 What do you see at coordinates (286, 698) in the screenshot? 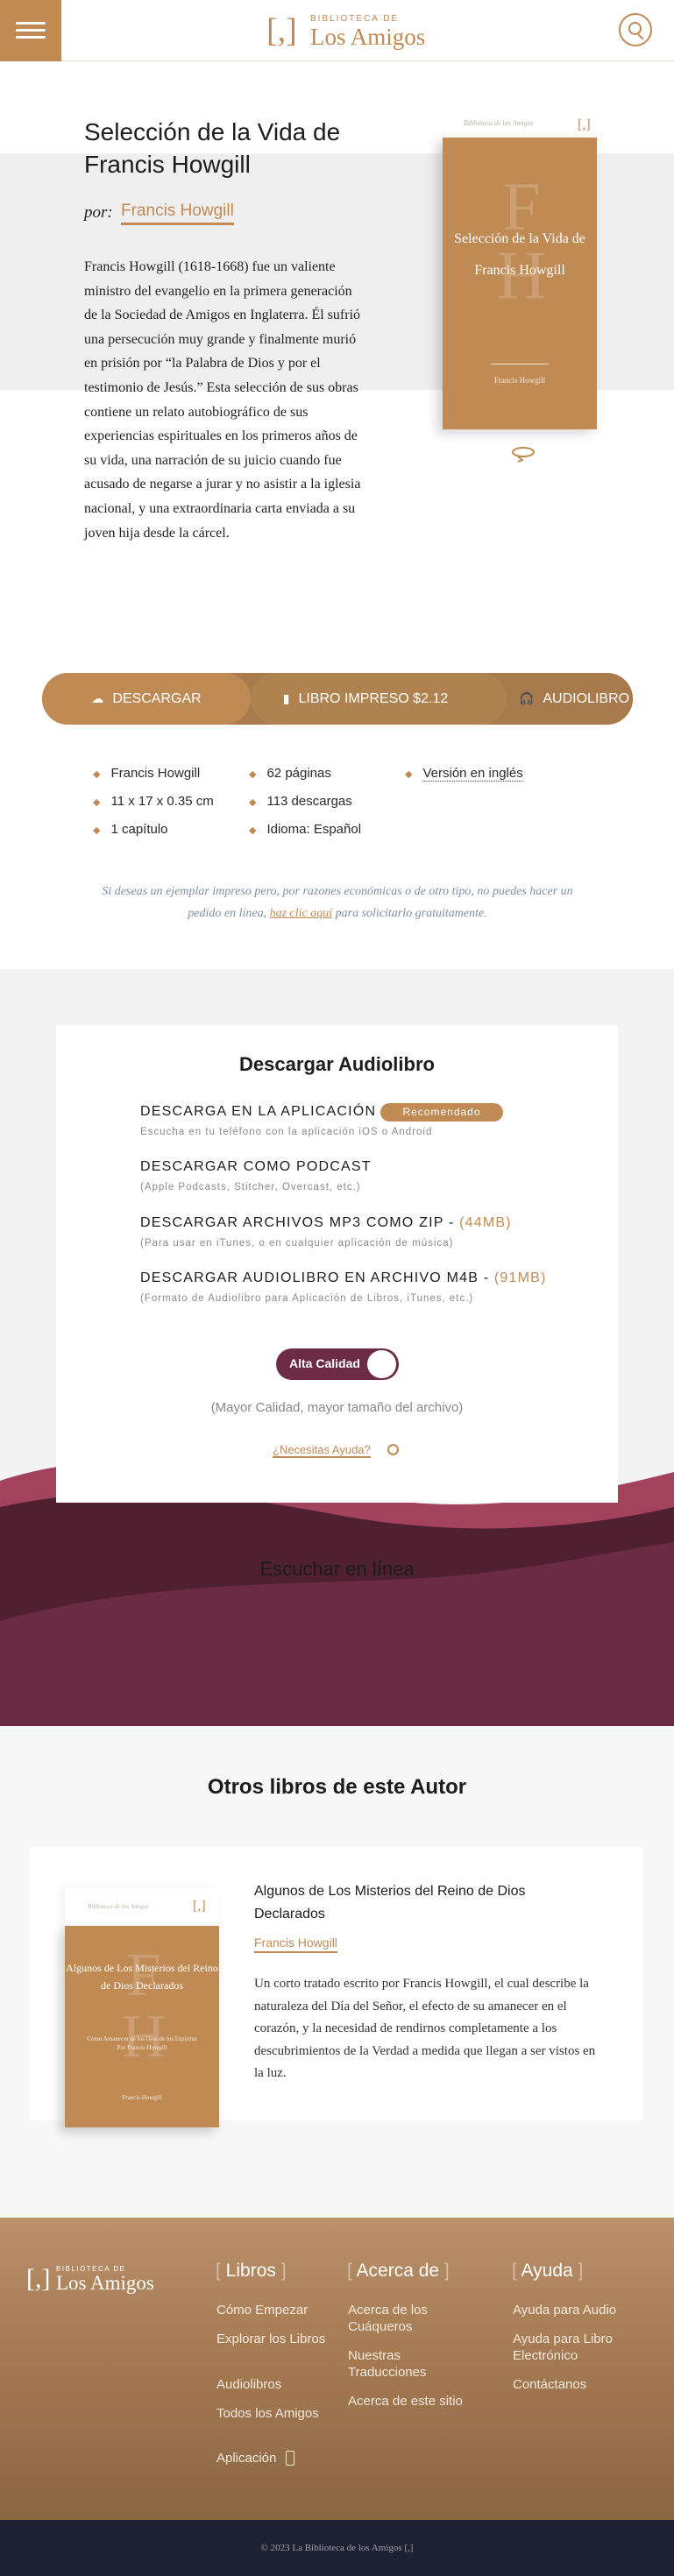
I see `book-icon: ▮` at bounding box center [286, 698].